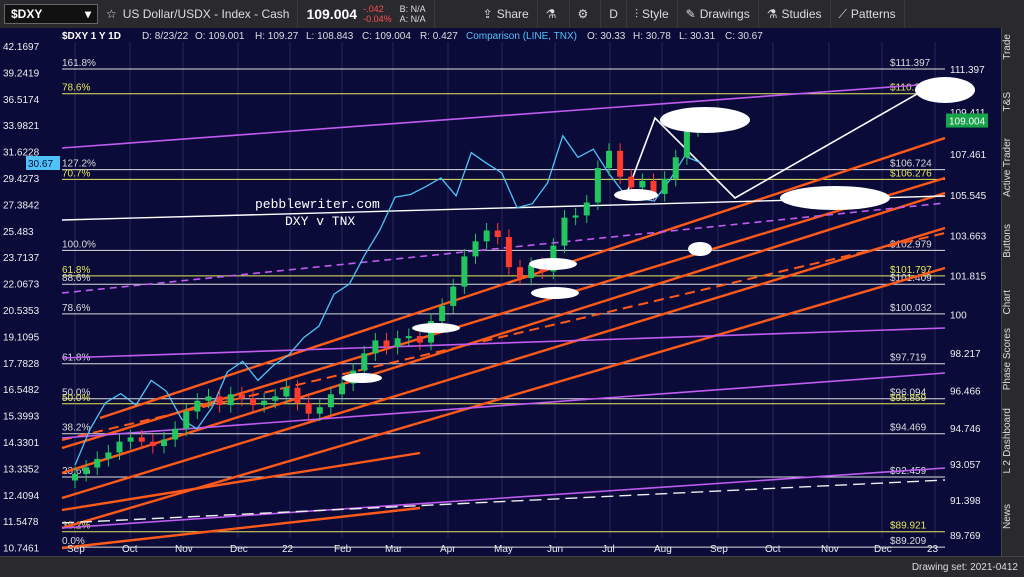 Image resolution: width=1024 pixels, height=577 pixels. What do you see at coordinates (801, 14) in the screenshot?
I see `studies-label: Studies` at bounding box center [801, 14].